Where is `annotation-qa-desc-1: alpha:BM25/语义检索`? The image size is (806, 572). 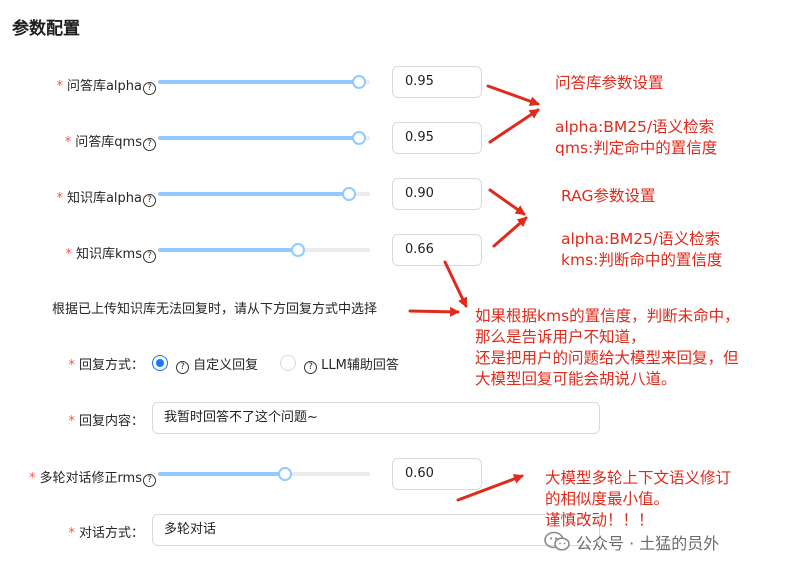 annotation-qa-desc-1: alpha:BM25/语义检索 is located at coordinates (635, 127).